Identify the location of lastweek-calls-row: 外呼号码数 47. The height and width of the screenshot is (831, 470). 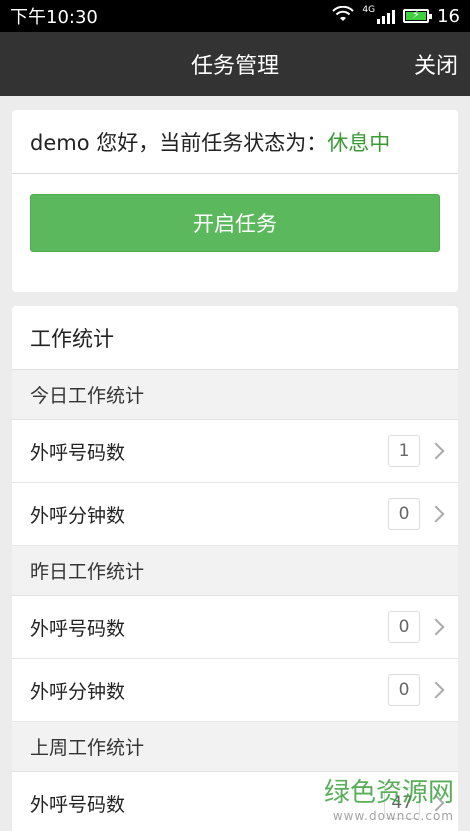
(235, 801).